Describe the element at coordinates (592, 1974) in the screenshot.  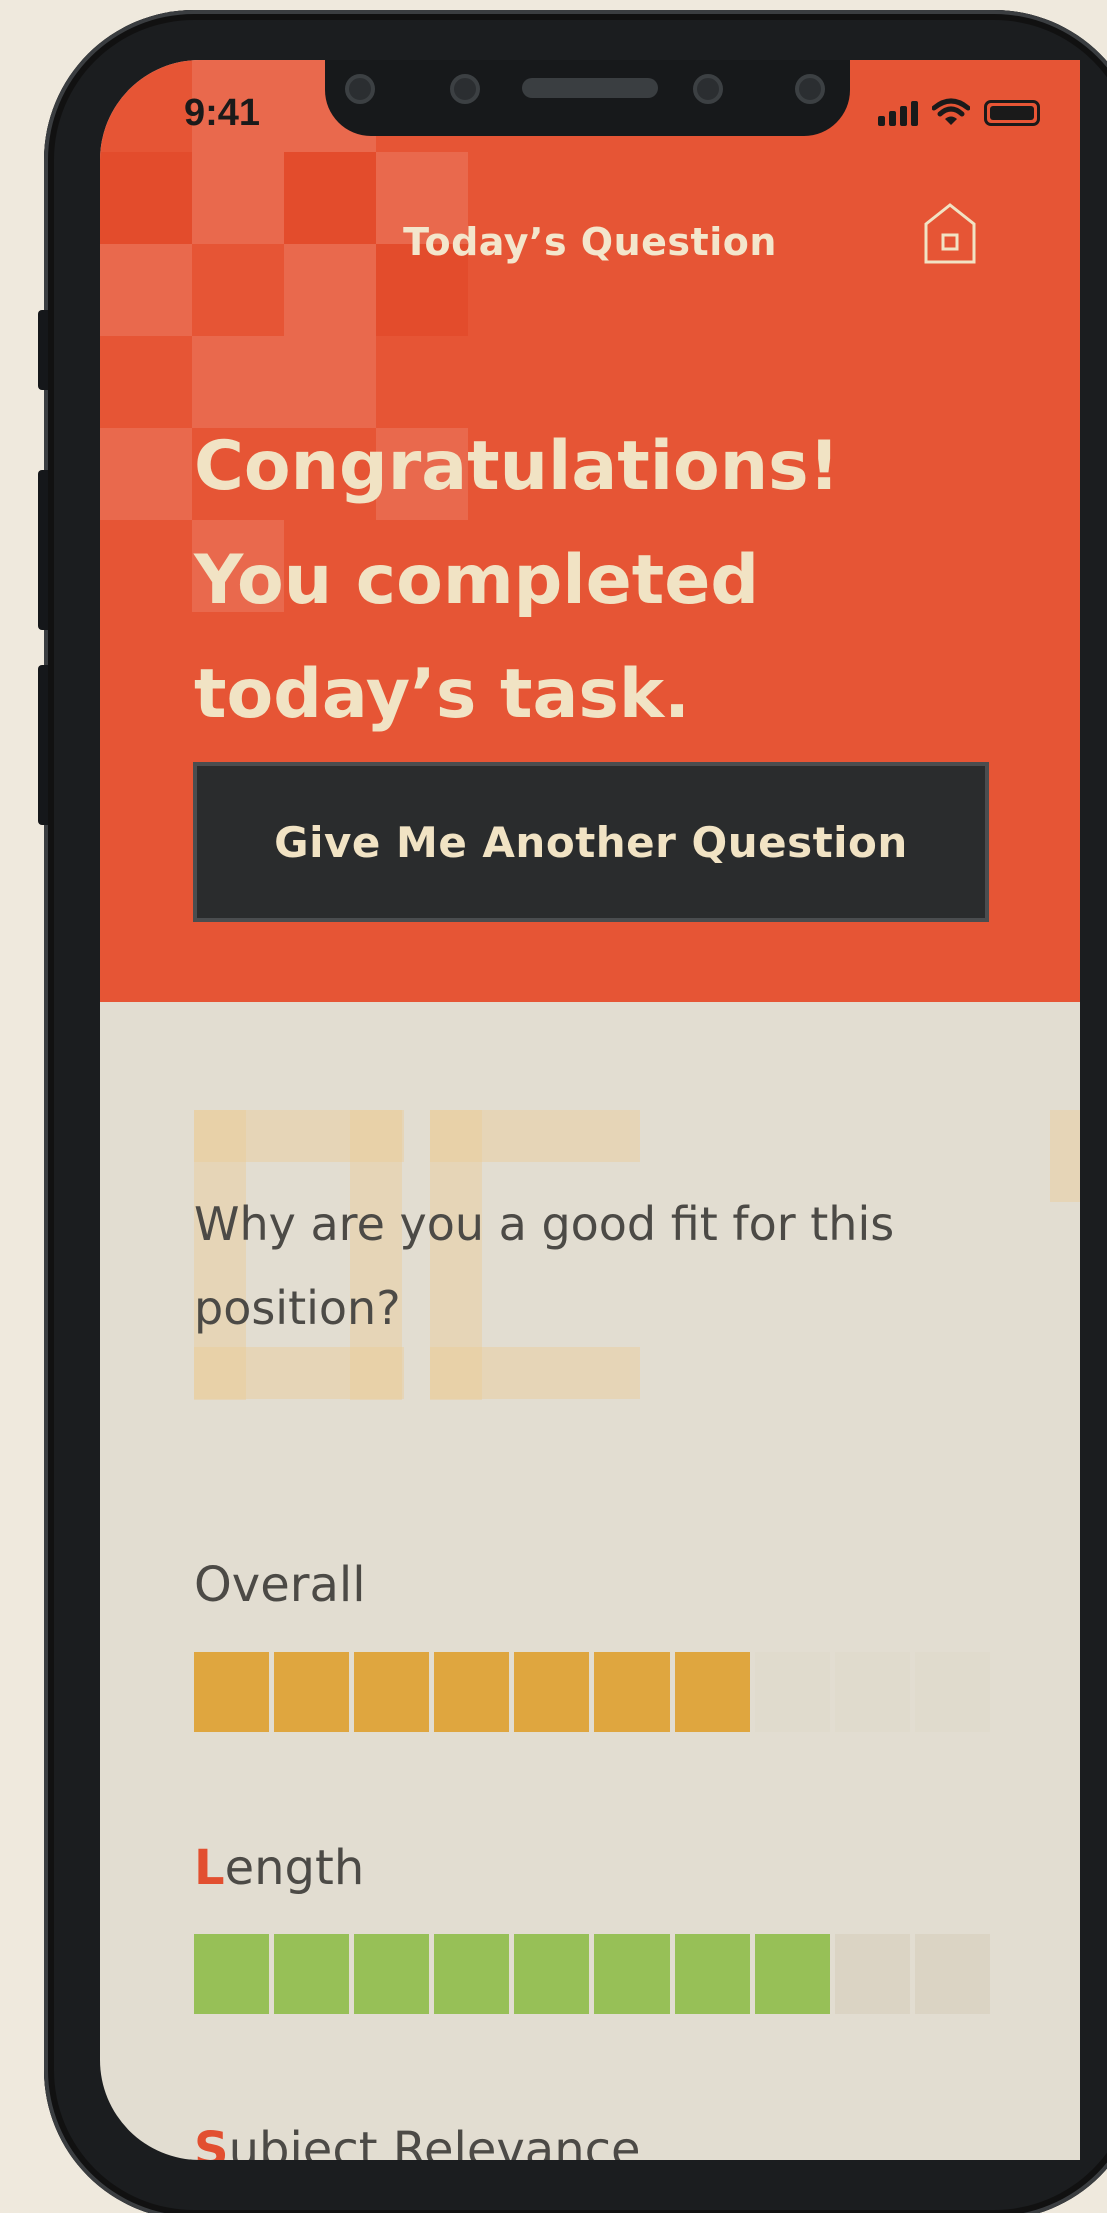
I see `length-score-bar` at that location.